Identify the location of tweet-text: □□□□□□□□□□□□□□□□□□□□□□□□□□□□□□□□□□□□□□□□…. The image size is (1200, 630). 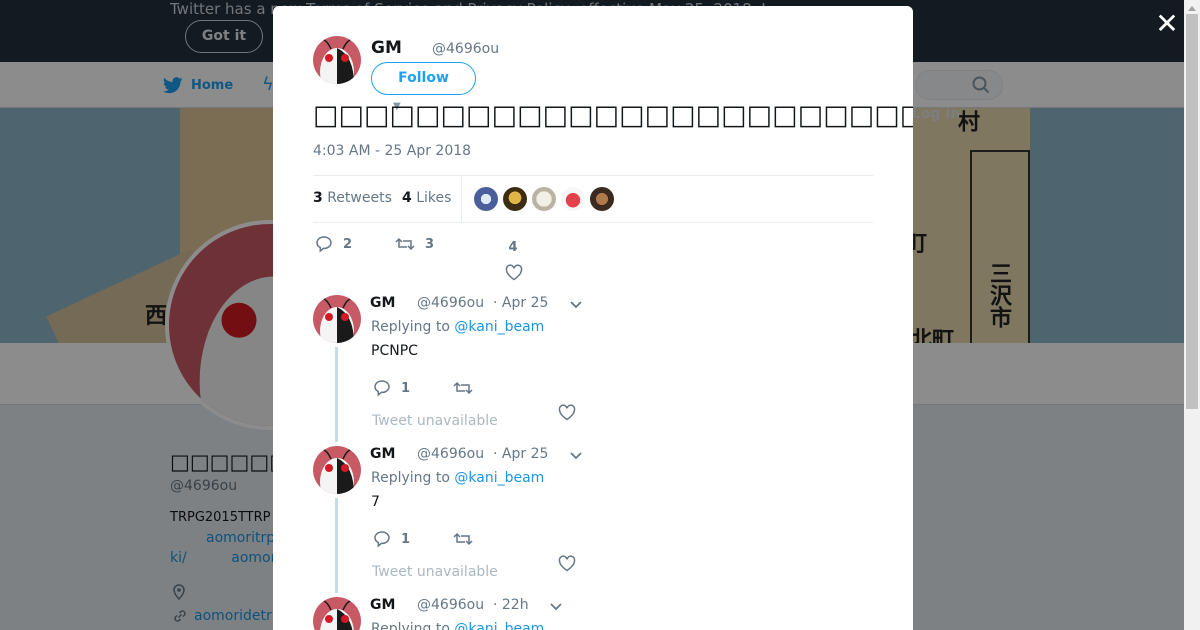
(613, 115).